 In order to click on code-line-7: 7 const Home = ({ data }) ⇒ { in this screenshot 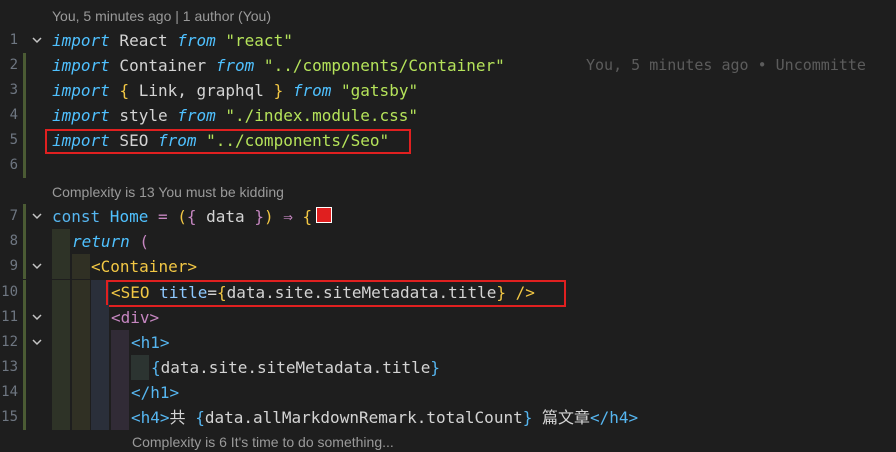, I will do `click(448, 216)`.